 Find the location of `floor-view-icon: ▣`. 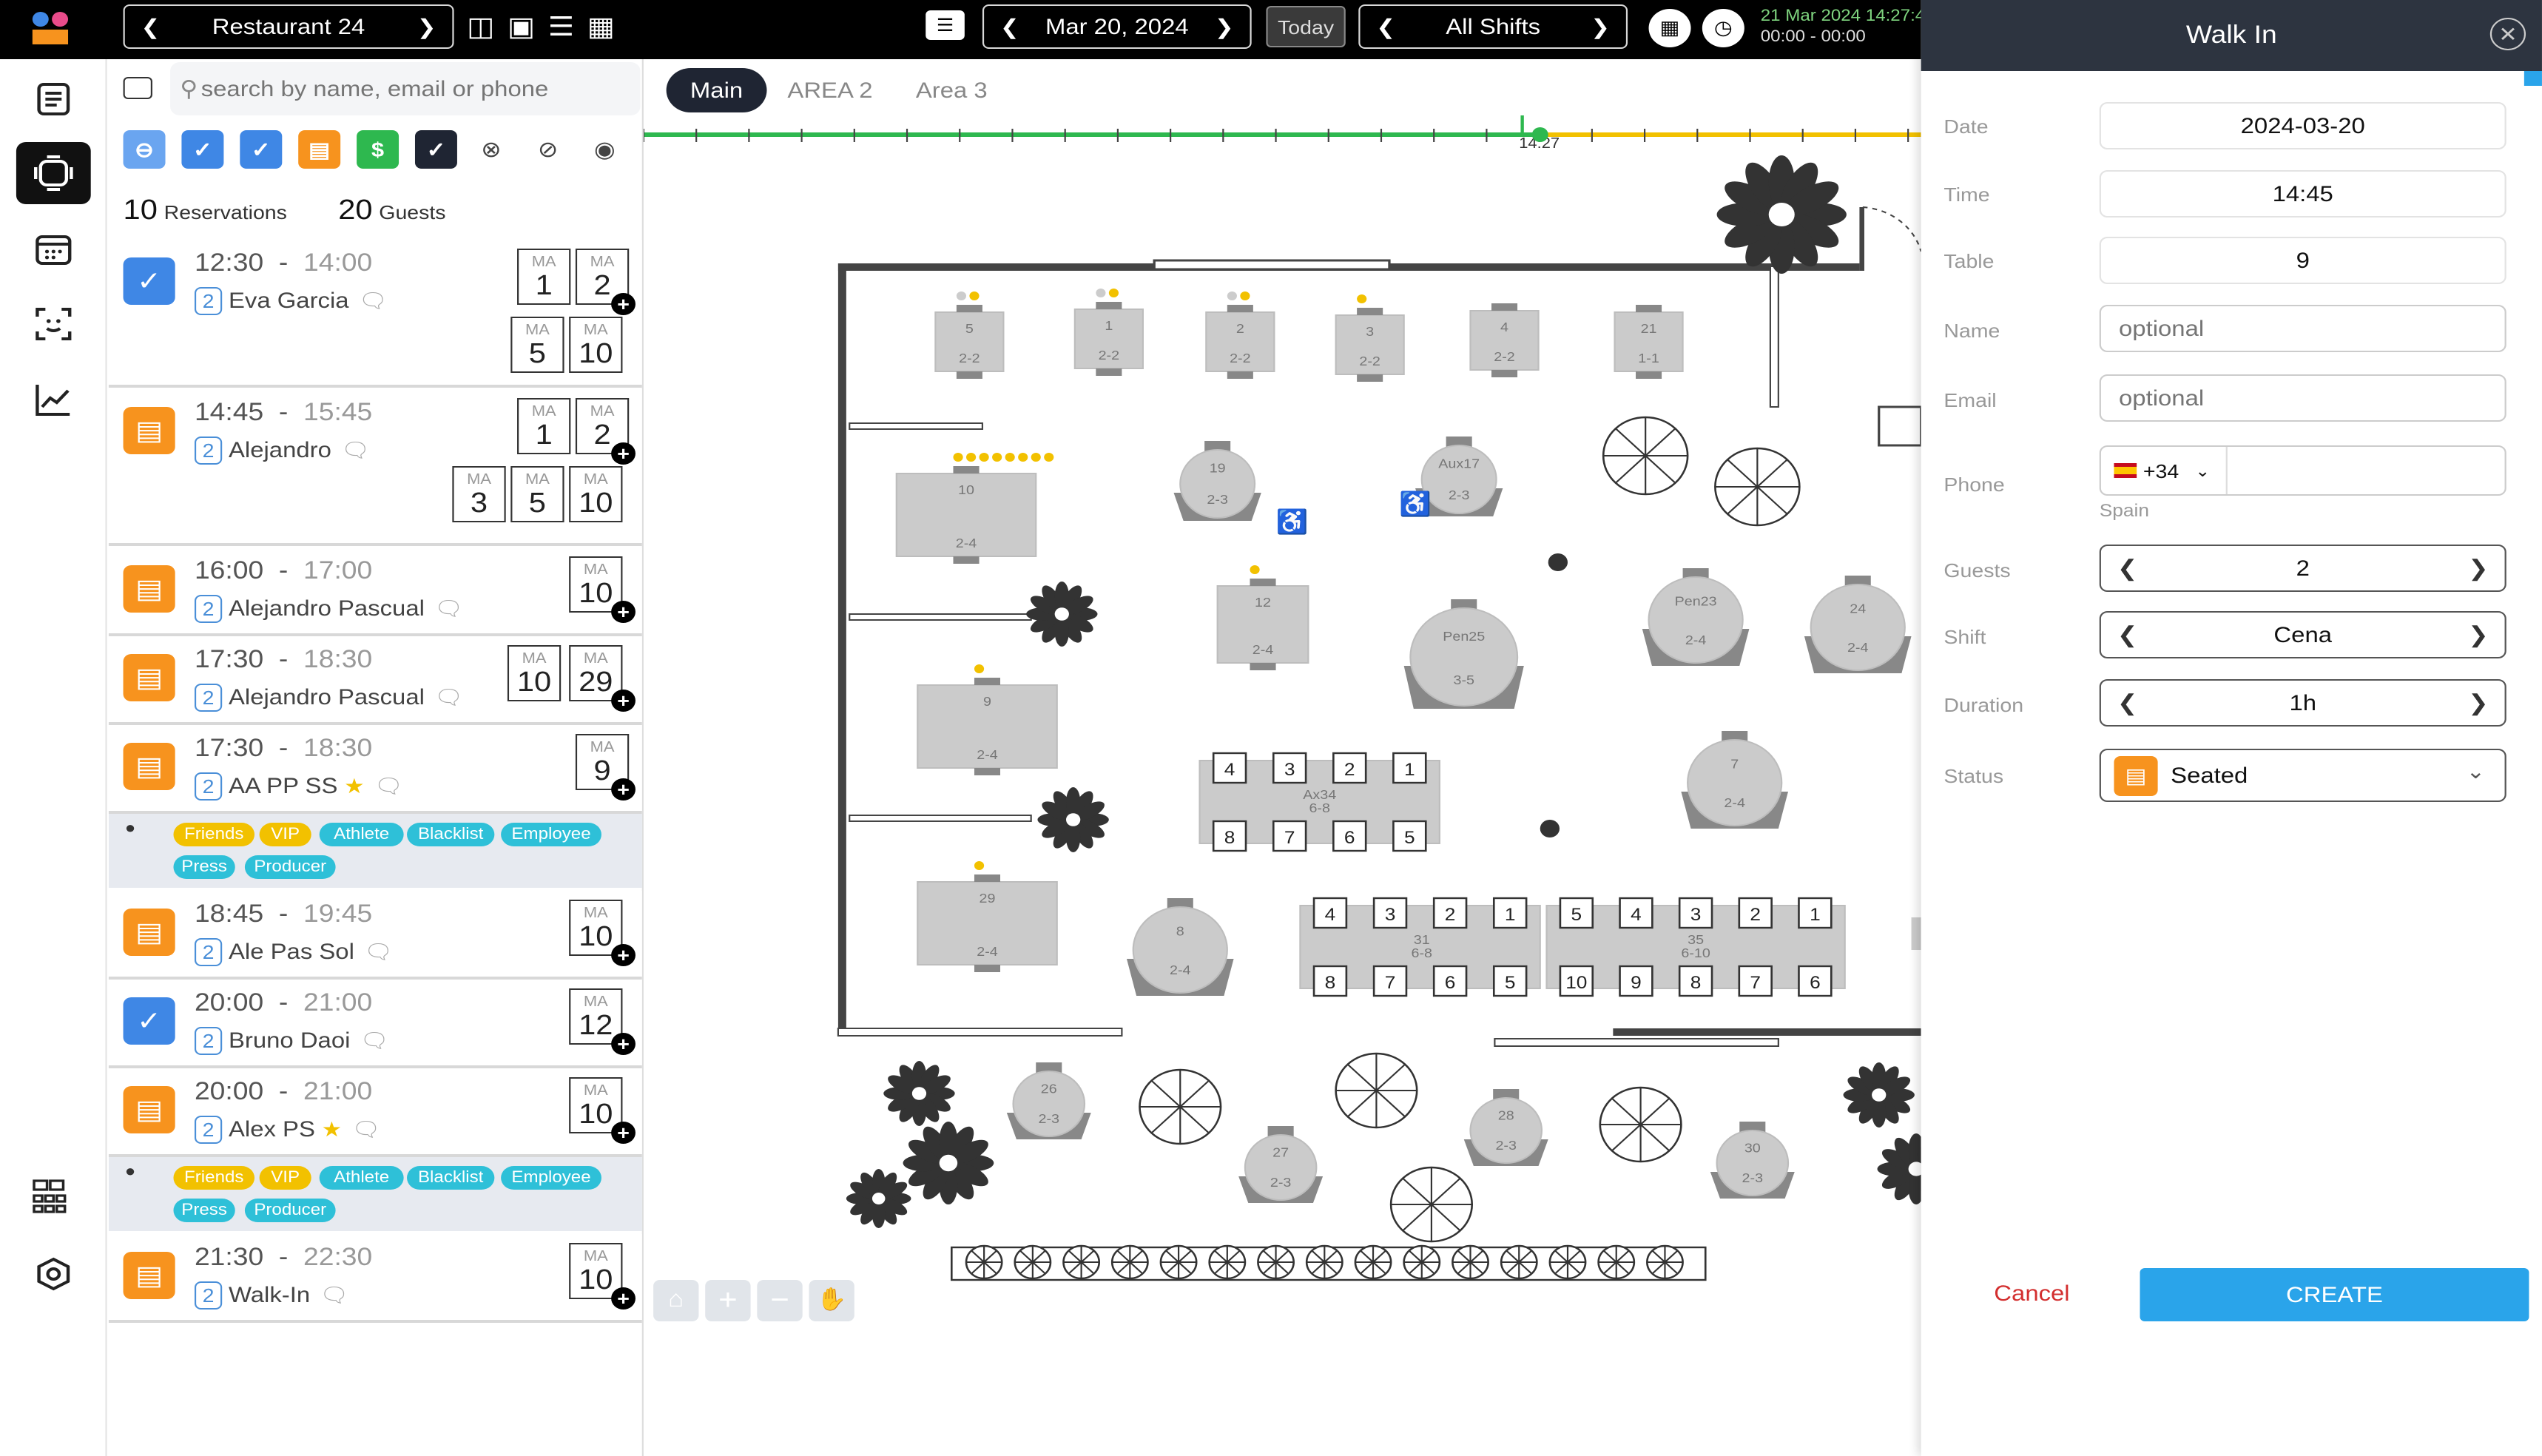

floor-view-icon: ▣ is located at coordinates (522, 28).